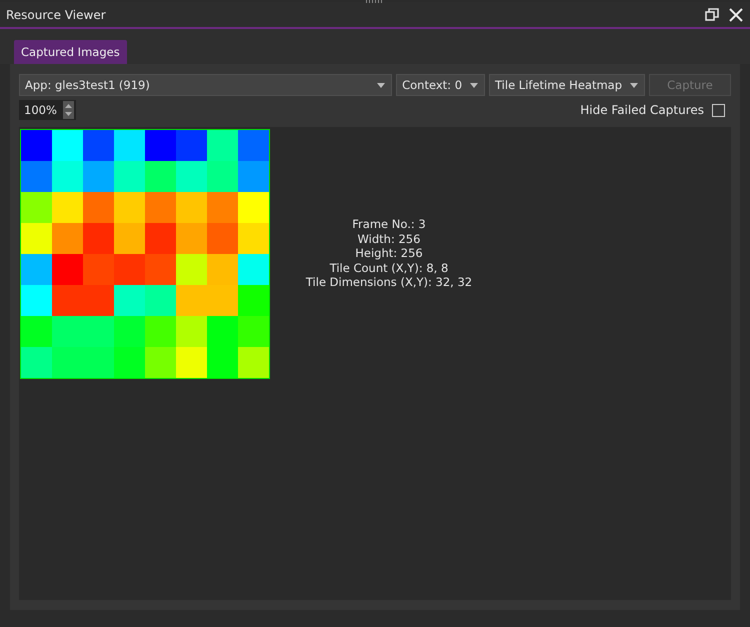 The image size is (750, 627). Describe the element at coordinates (712, 14) in the screenshot. I see `restore-icon` at that location.